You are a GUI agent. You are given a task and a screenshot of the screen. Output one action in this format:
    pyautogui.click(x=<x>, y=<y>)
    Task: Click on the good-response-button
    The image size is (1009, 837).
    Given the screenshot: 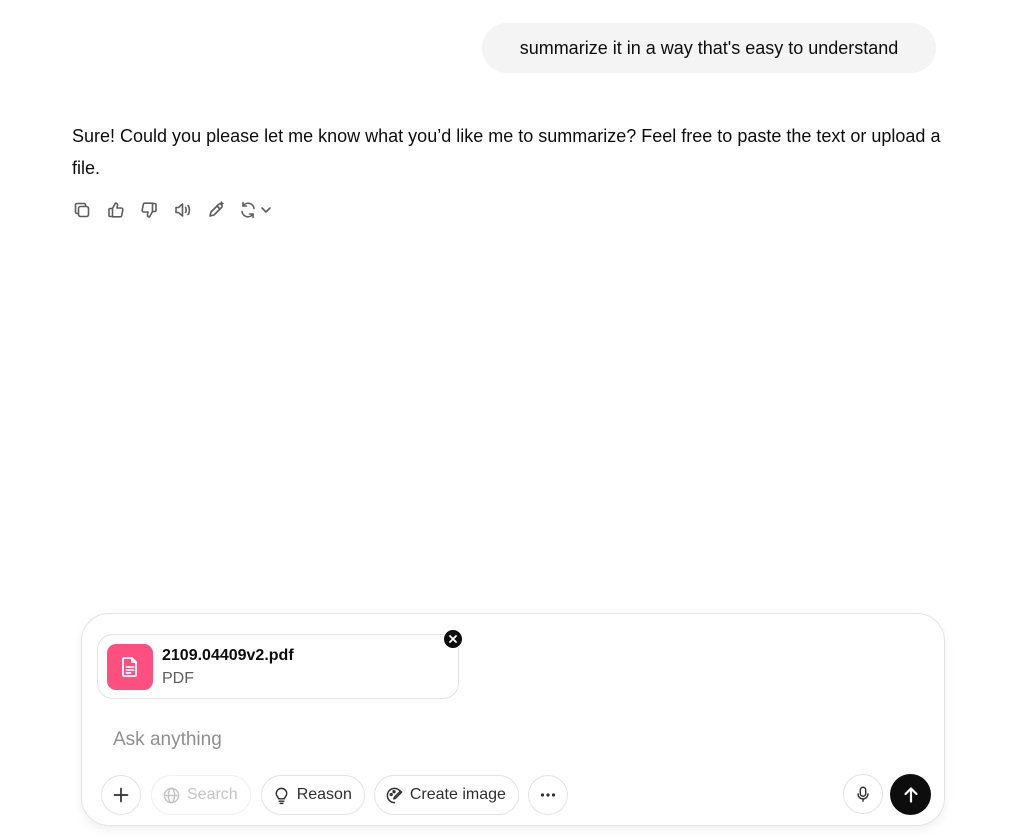 What is the action you would take?
    pyautogui.click(x=116, y=210)
    